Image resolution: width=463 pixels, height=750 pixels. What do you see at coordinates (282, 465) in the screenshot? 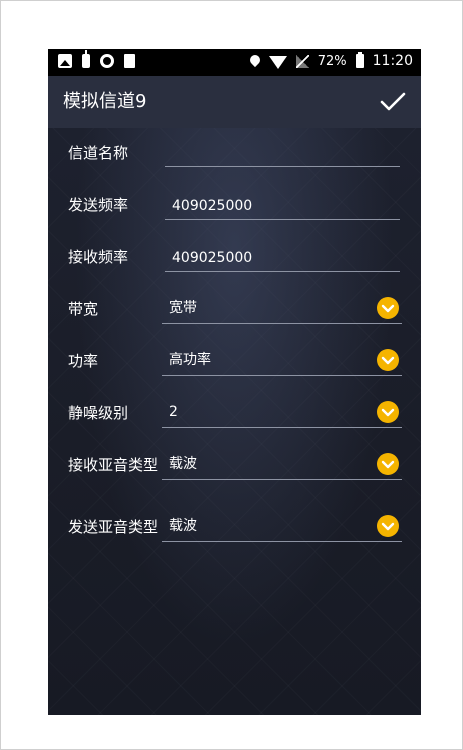
I see `rx-subaudio-type-select: 载波` at bounding box center [282, 465].